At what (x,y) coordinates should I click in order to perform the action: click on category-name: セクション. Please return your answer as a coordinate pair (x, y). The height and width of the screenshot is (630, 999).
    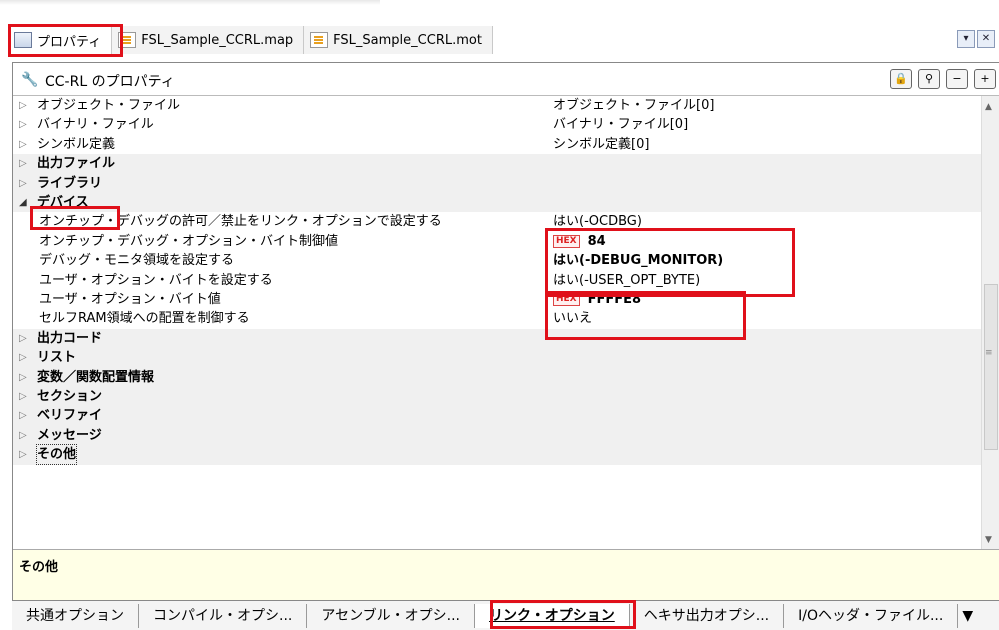
    Looking at the image, I should click on (70, 396).